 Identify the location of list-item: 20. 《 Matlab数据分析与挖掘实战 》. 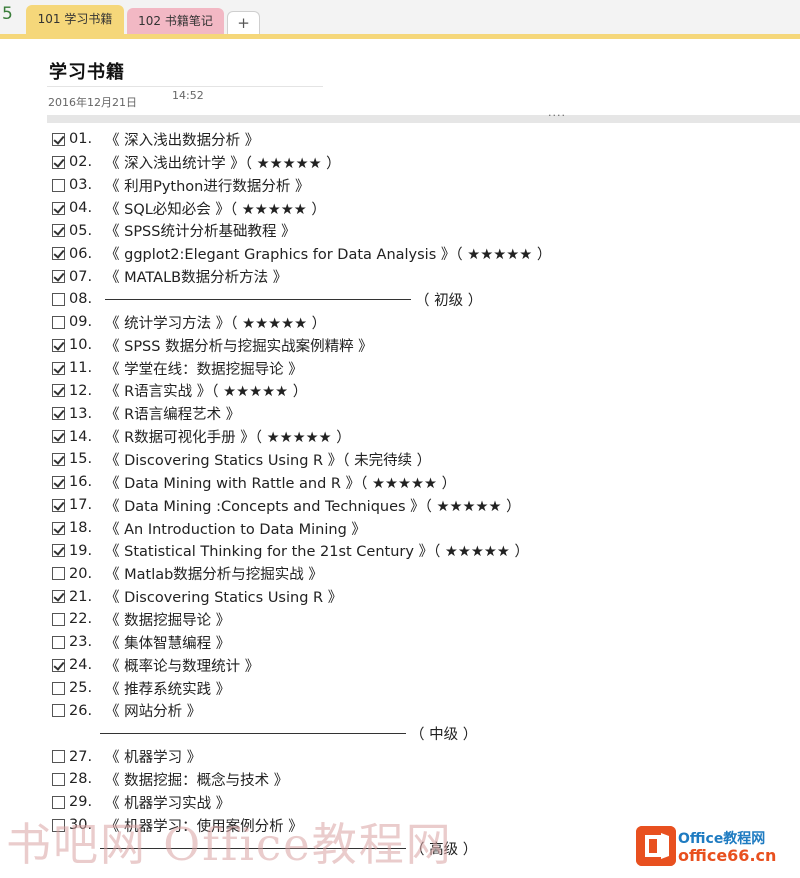
(422, 573).